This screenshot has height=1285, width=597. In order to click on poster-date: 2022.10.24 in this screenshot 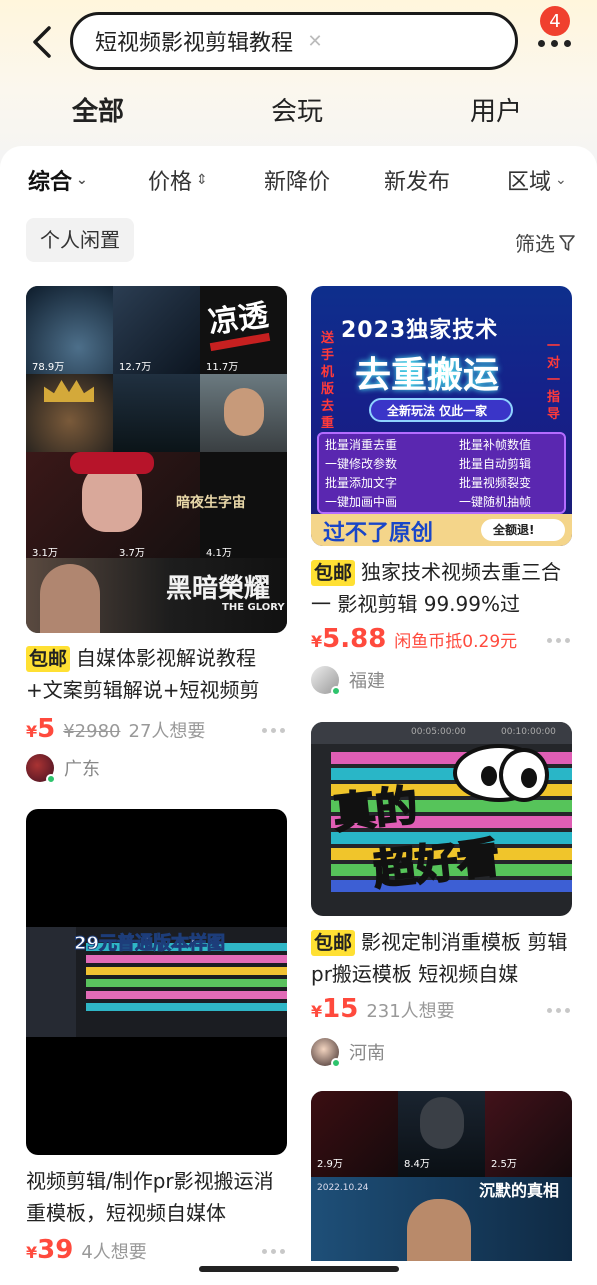, I will do `click(343, 1188)`.